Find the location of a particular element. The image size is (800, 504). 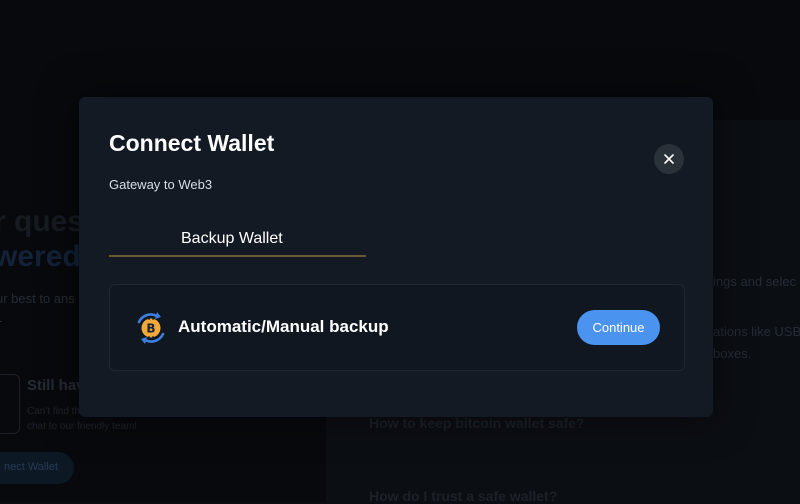

svg-text: B is located at coordinates (150, 329).